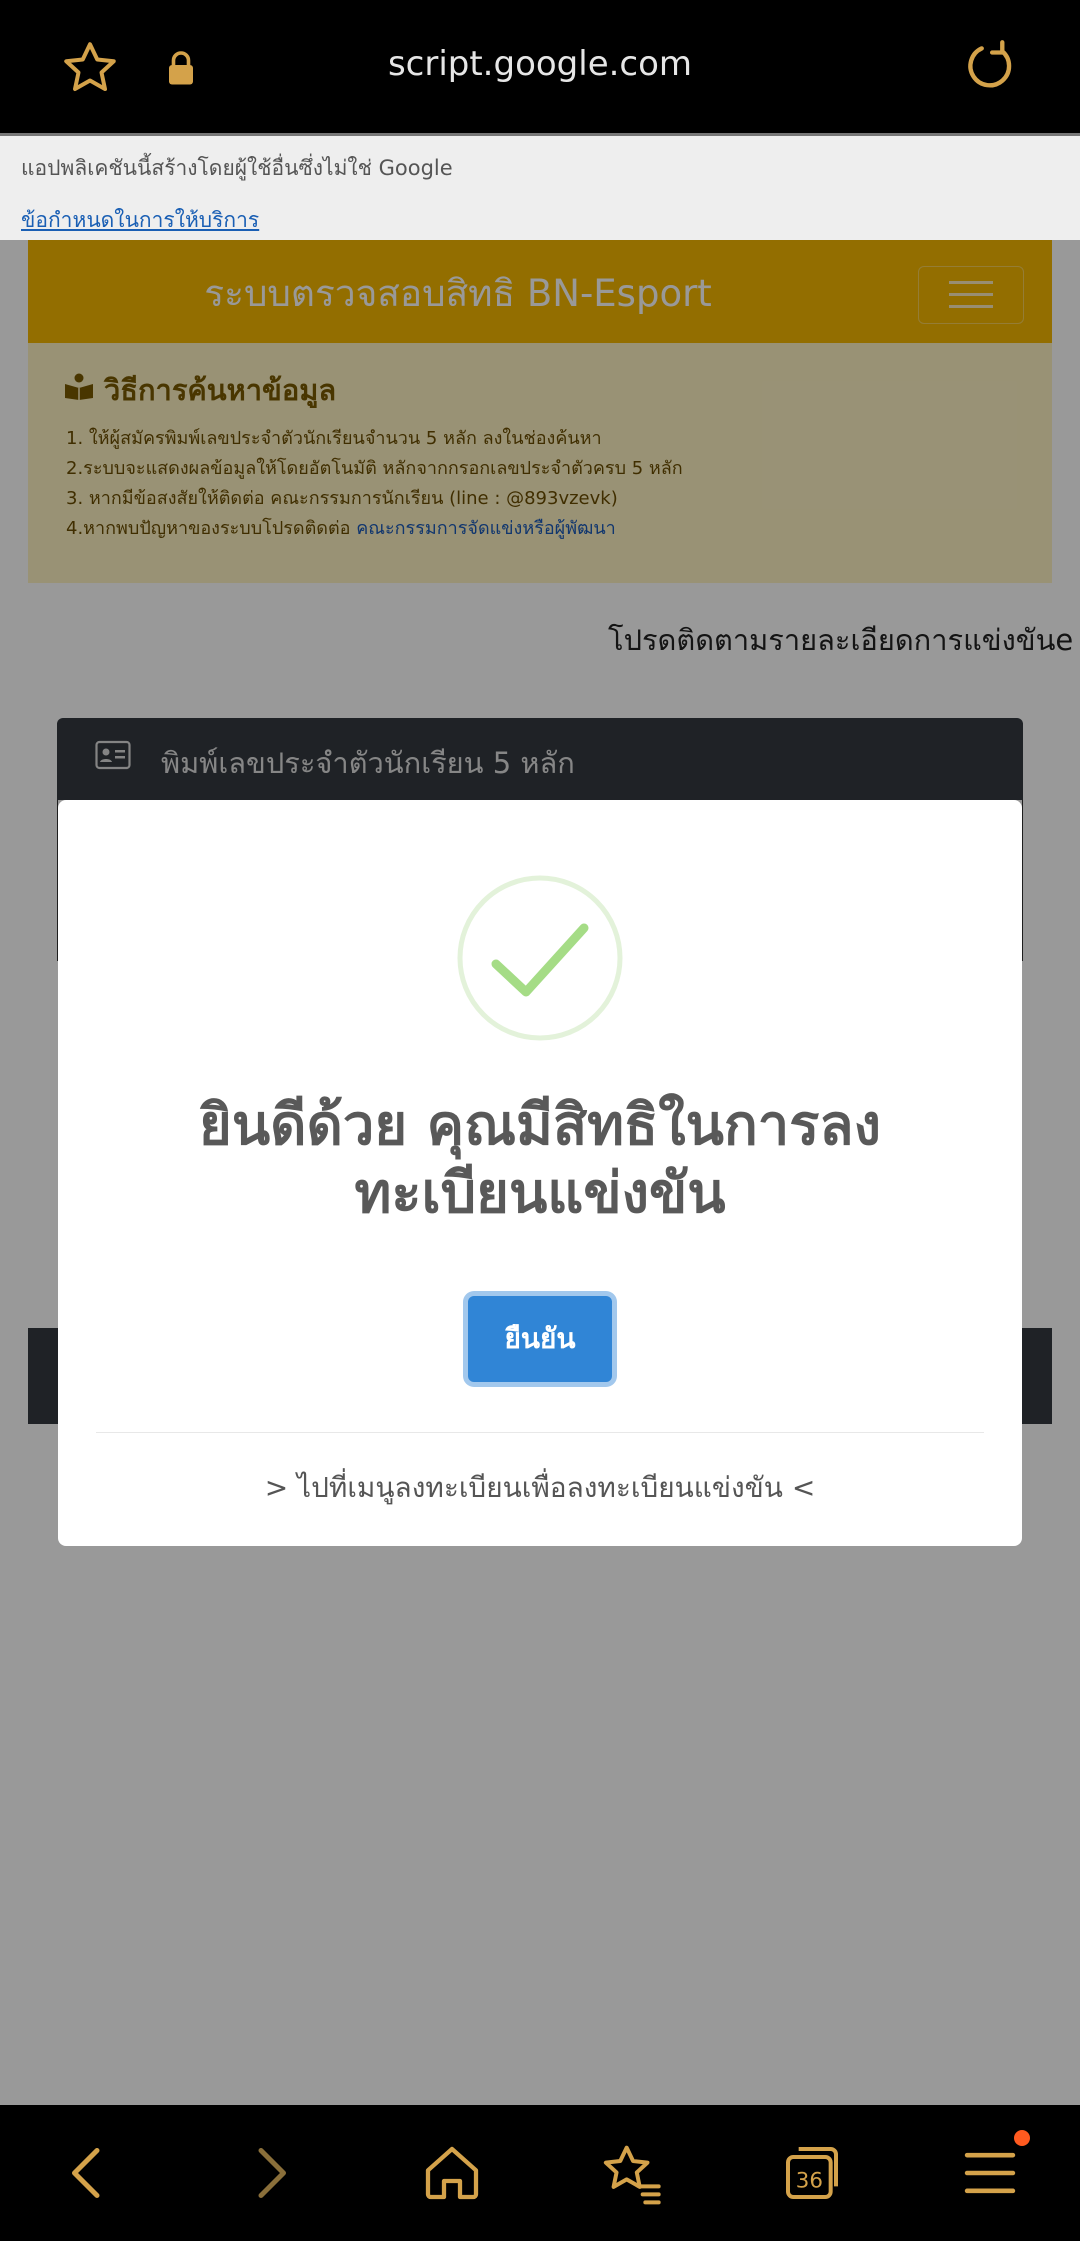  Describe the element at coordinates (452, 2175) in the screenshot. I see `home-icon` at that location.